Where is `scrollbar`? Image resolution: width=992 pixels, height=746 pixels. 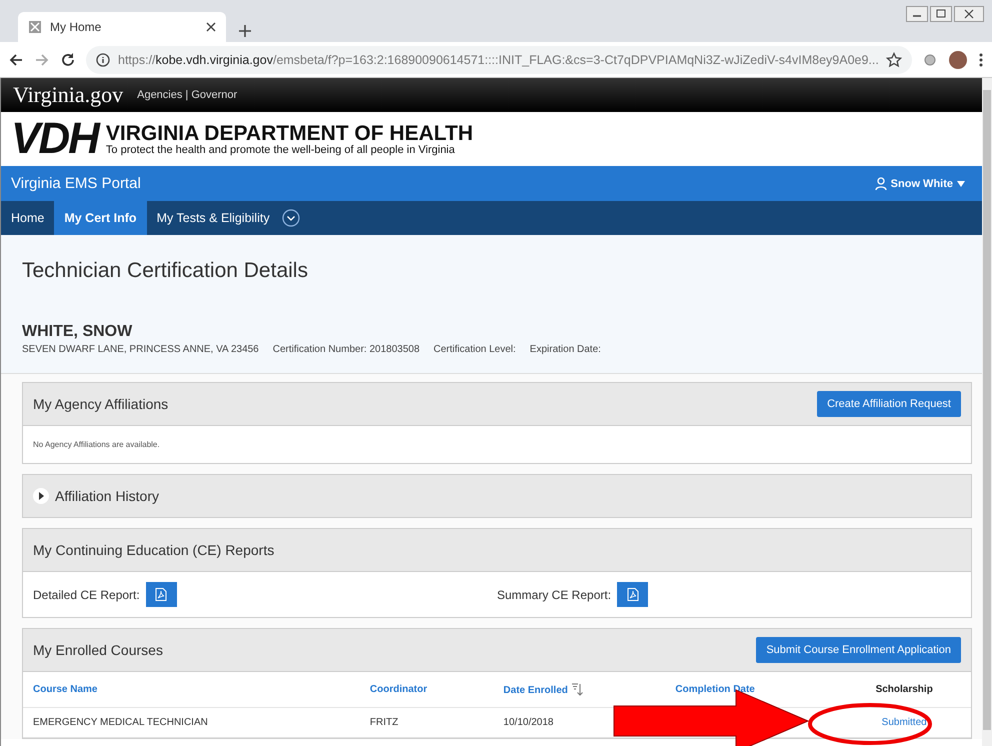
scrollbar is located at coordinates (987, 412).